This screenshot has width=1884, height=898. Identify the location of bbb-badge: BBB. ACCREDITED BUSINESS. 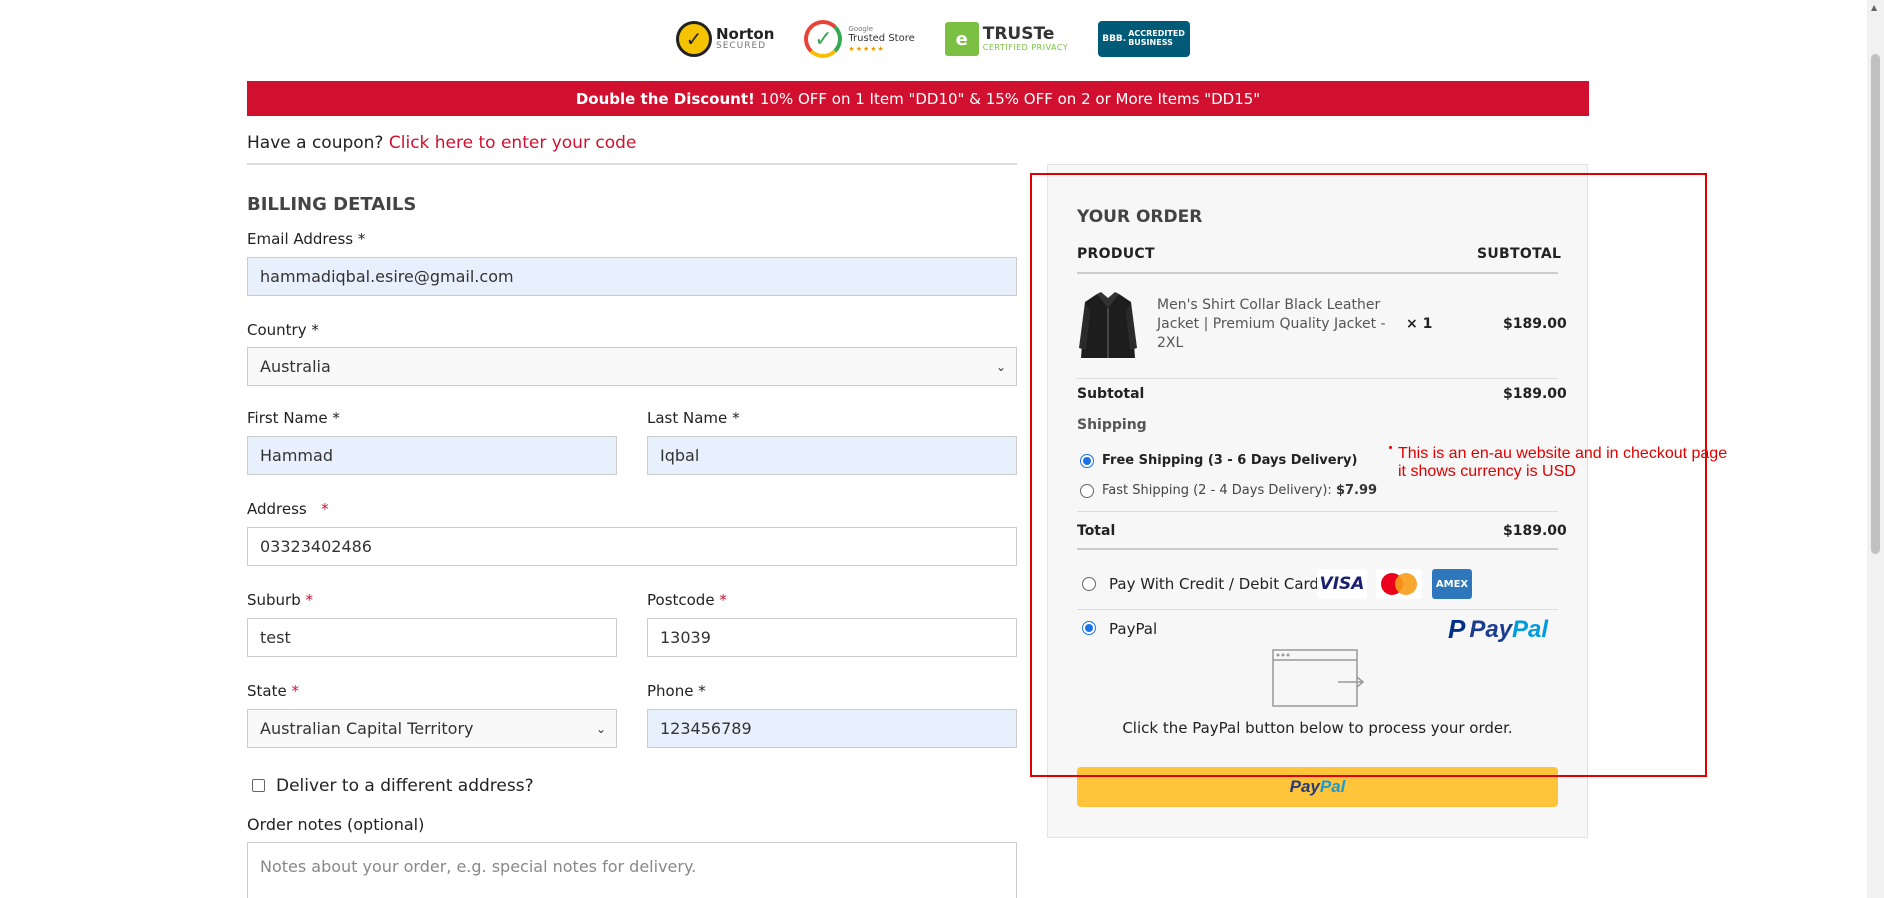
(1144, 39).